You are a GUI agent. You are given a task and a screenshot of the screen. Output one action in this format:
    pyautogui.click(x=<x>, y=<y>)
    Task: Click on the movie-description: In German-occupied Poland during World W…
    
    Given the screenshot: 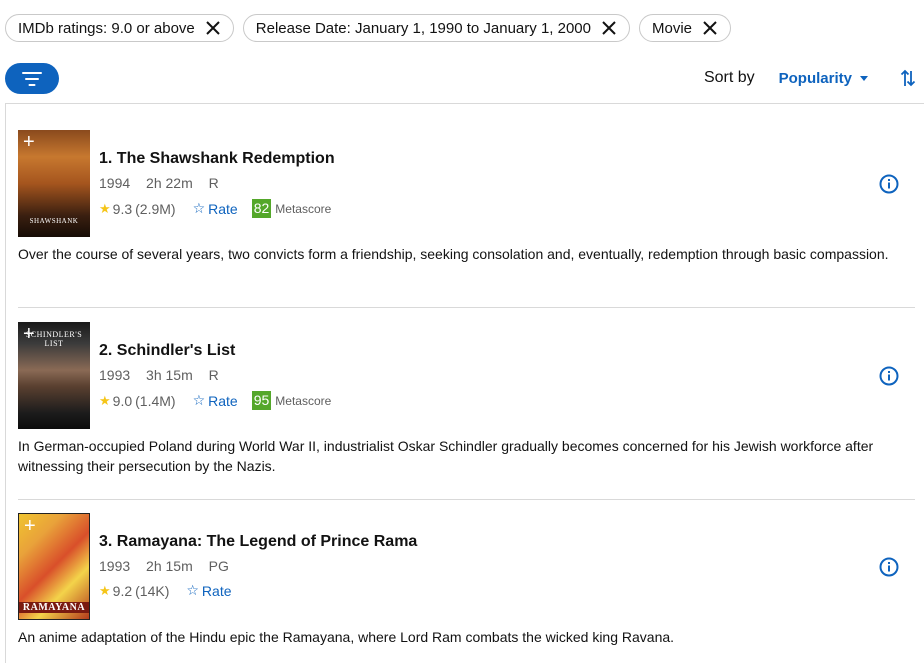 What is the action you would take?
    pyautogui.click(x=446, y=456)
    